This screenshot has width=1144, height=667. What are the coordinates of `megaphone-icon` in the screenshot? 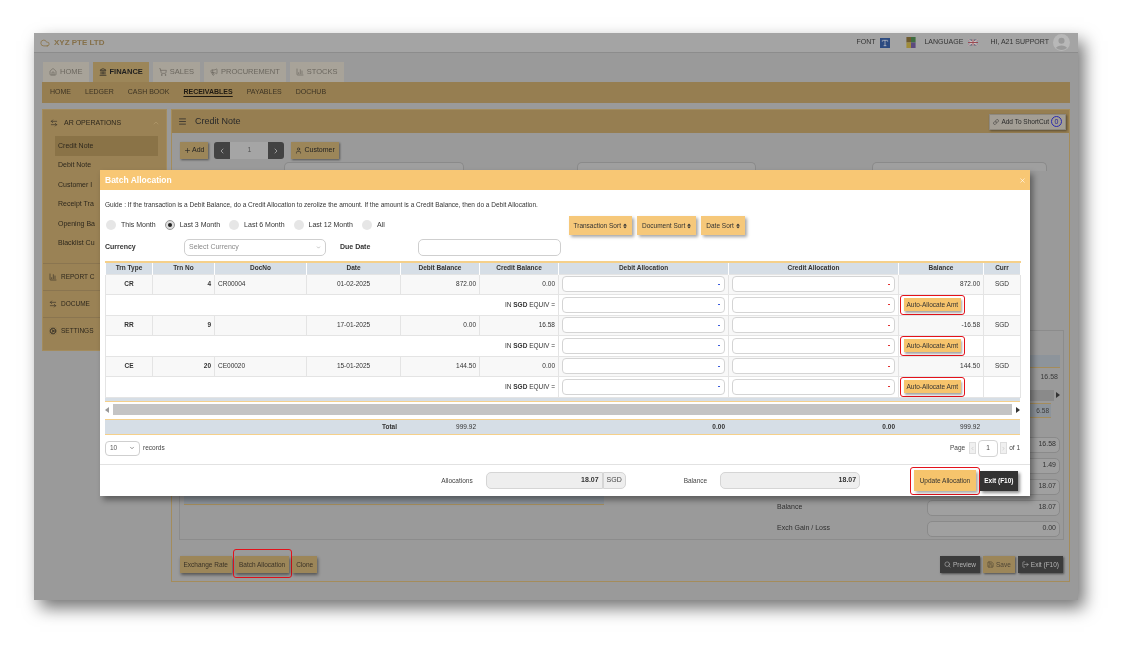 It's located at (214, 72).